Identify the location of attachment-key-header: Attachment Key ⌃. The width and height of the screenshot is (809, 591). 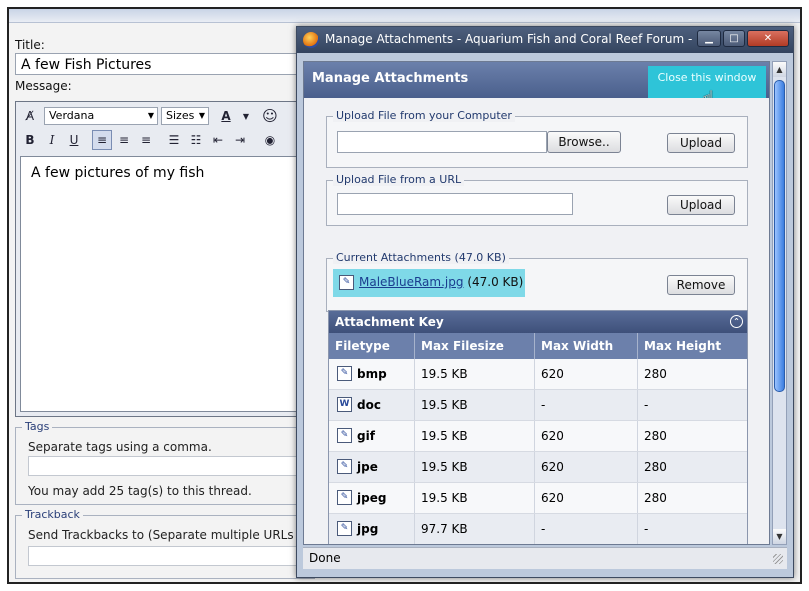
(538, 322).